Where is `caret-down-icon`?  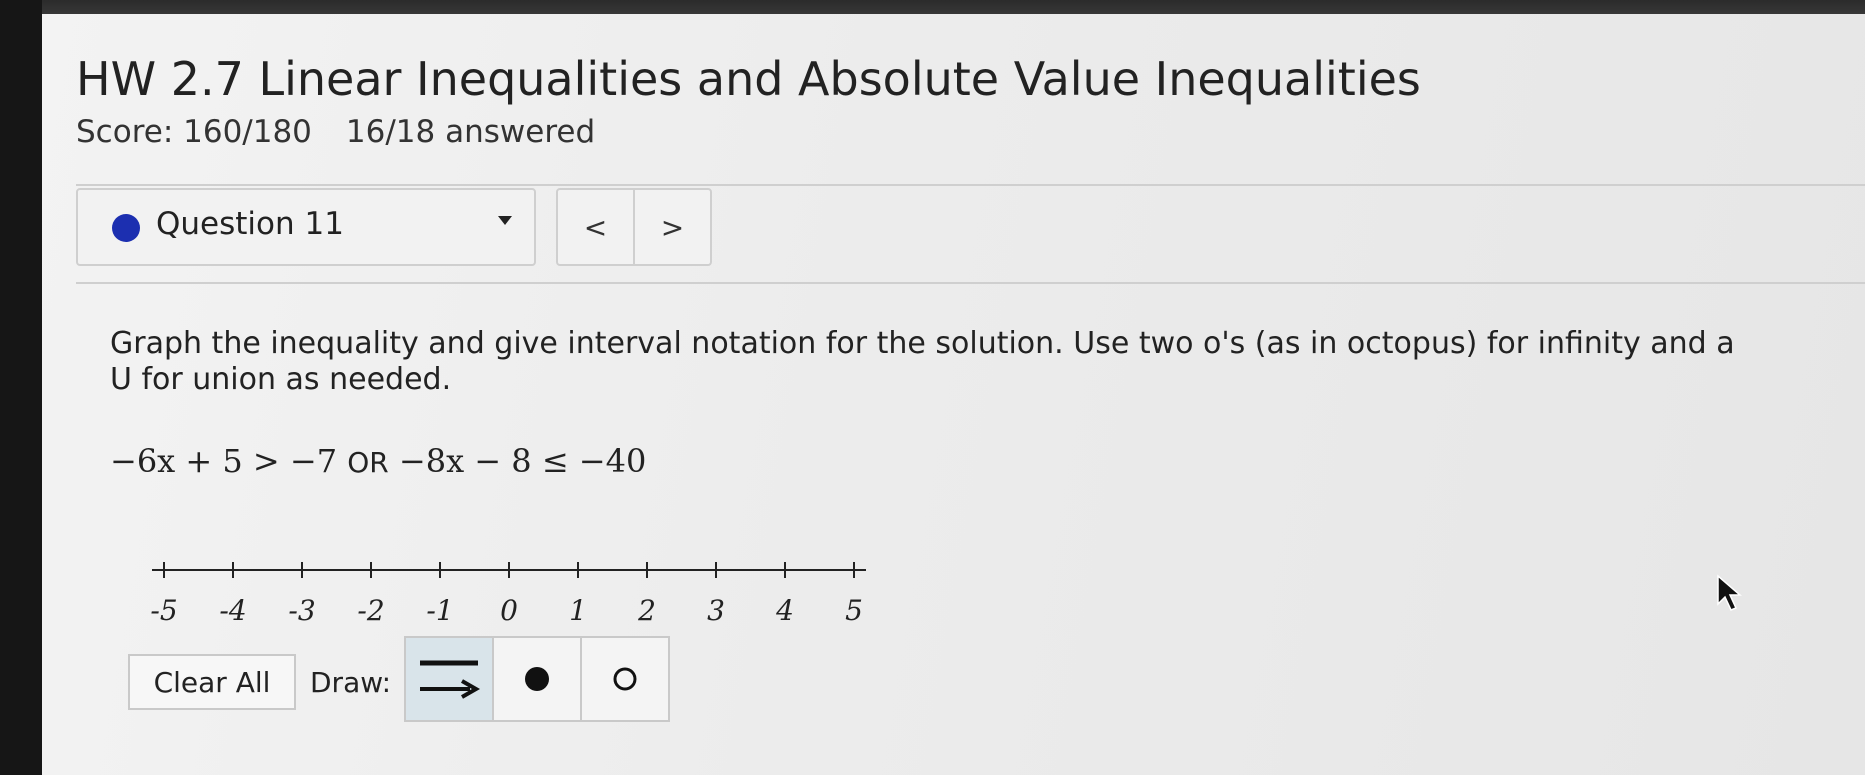 caret-down-icon is located at coordinates (505, 220).